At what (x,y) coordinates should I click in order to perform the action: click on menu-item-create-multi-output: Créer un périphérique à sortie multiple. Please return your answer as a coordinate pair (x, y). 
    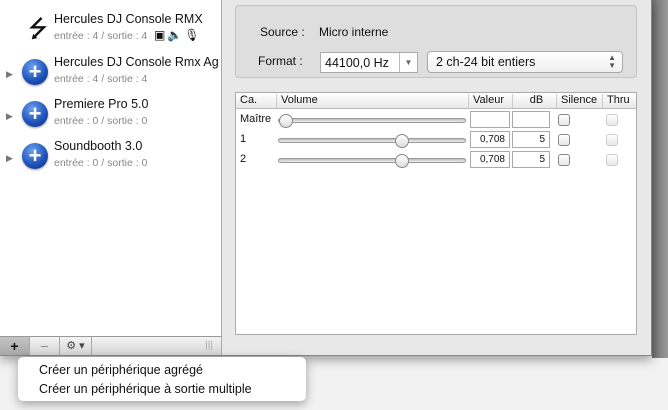
    Looking at the image, I should click on (162, 389).